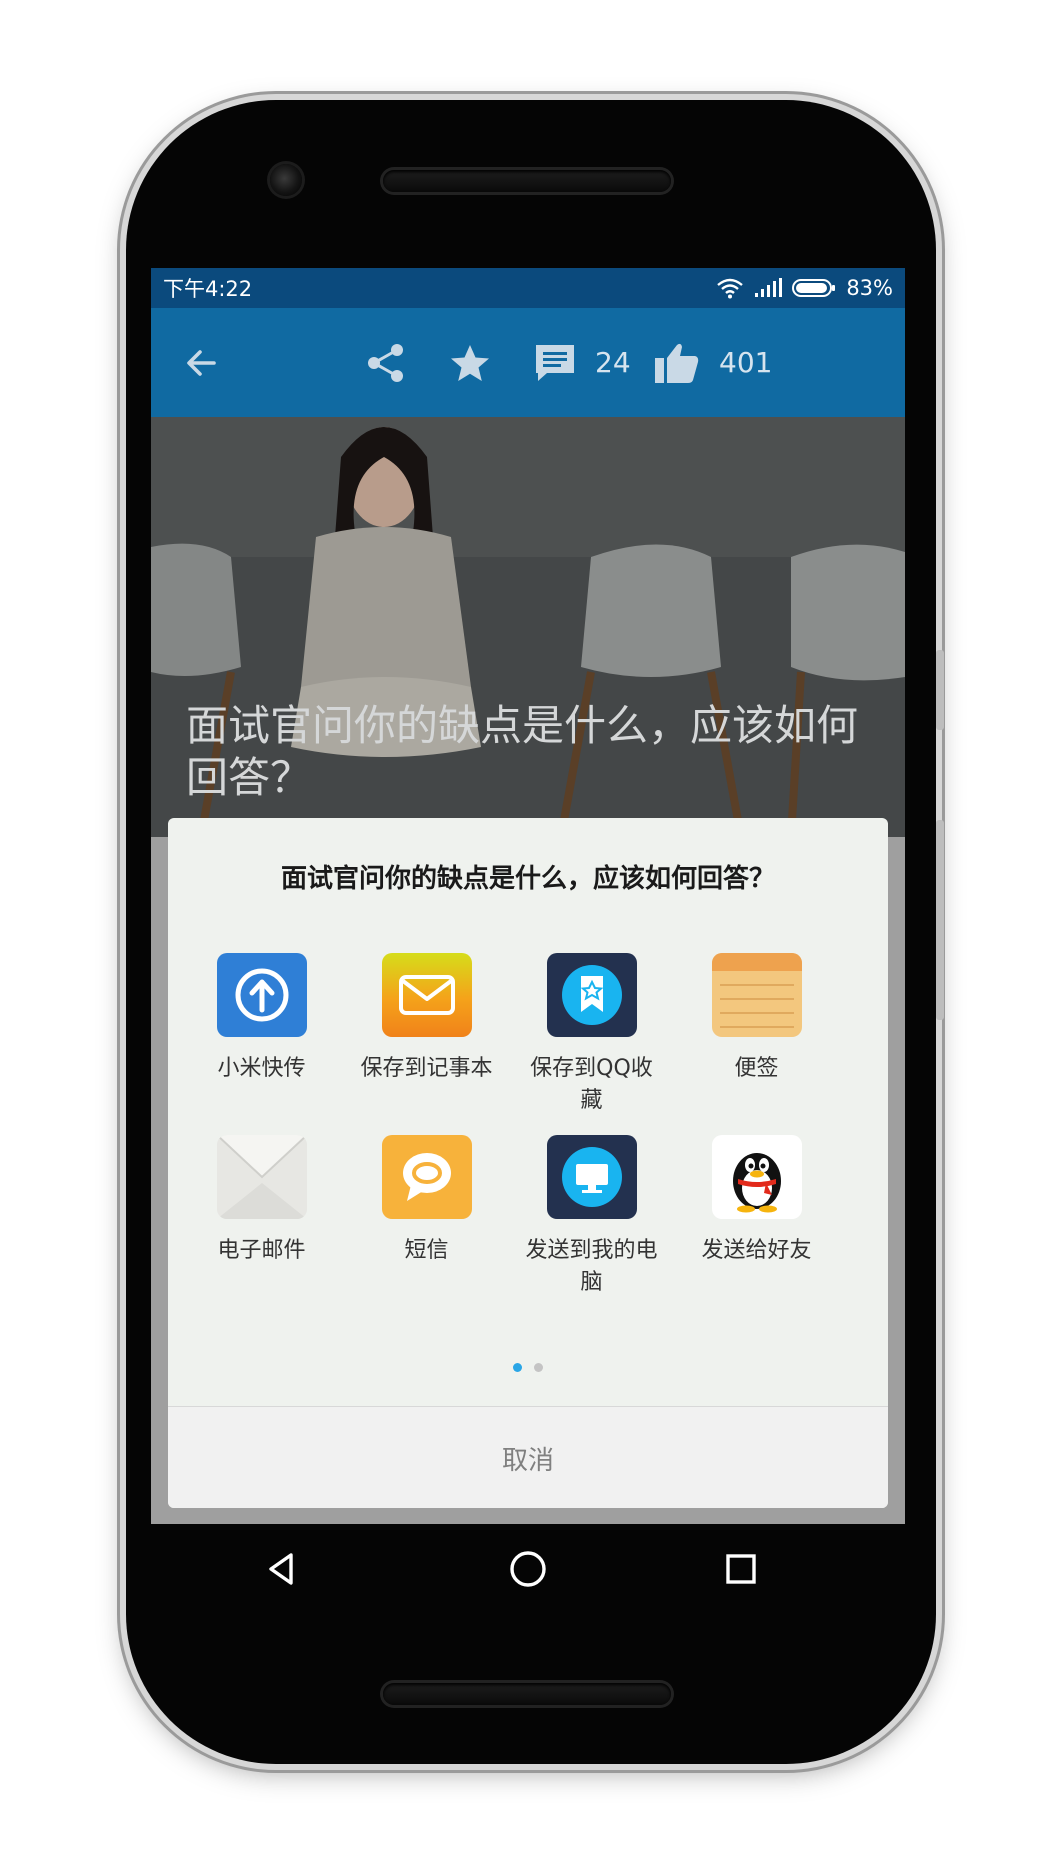 Image resolution: width=1055 pixels, height=1875 pixels. Describe the element at coordinates (712, 362) in the screenshot. I see `like-button: 401` at that location.